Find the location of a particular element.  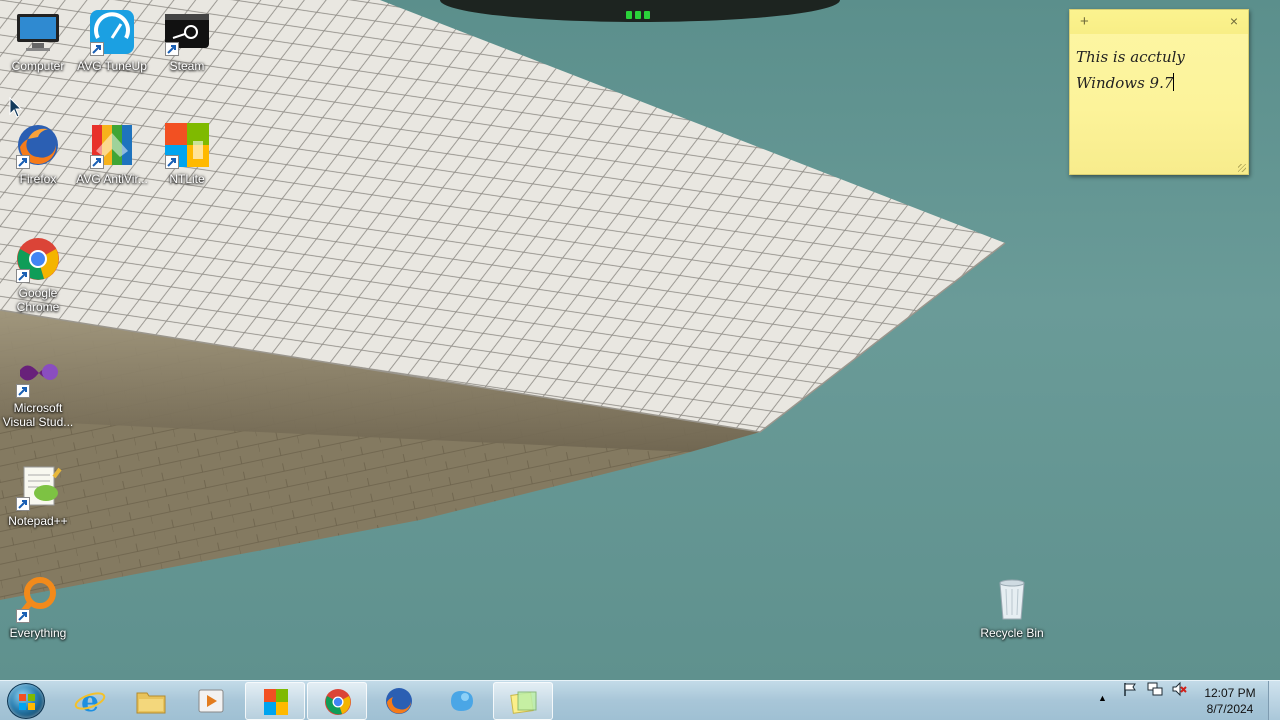

taskbar-media-player is located at coordinates (211, 701).